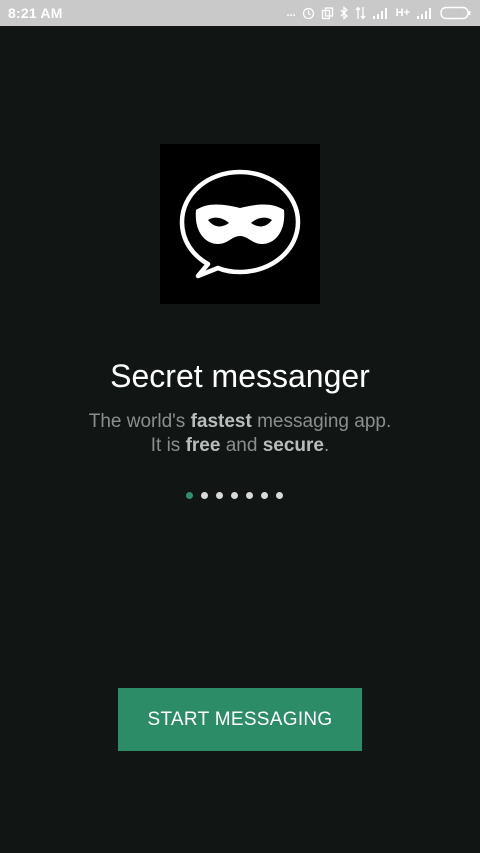 The width and height of the screenshot is (480, 853). I want to click on copy-icon, so click(327, 12).